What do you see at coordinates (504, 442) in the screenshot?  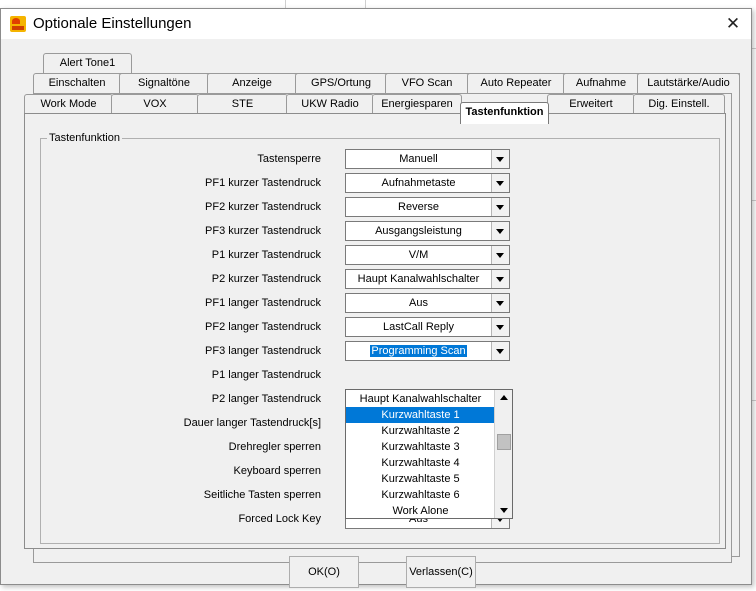 I see `scroll-thumb` at bounding box center [504, 442].